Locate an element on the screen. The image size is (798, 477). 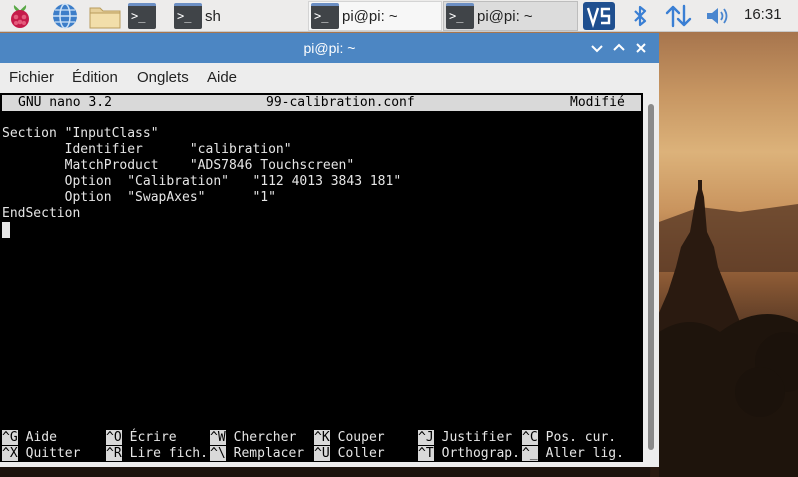
shortcut-ecrire: ^O Écrire is located at coordinates (141, 438).